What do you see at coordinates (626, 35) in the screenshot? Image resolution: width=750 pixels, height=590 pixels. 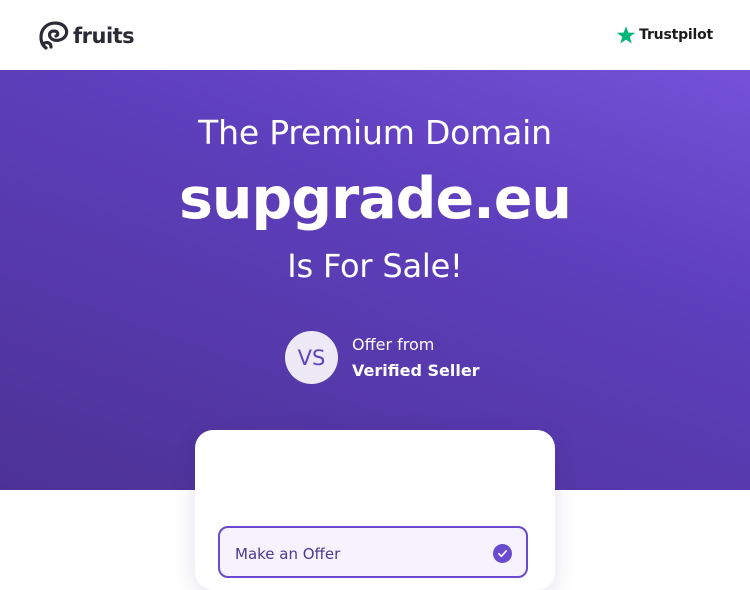 I see `star-icon` at bounding box center [626, 35].